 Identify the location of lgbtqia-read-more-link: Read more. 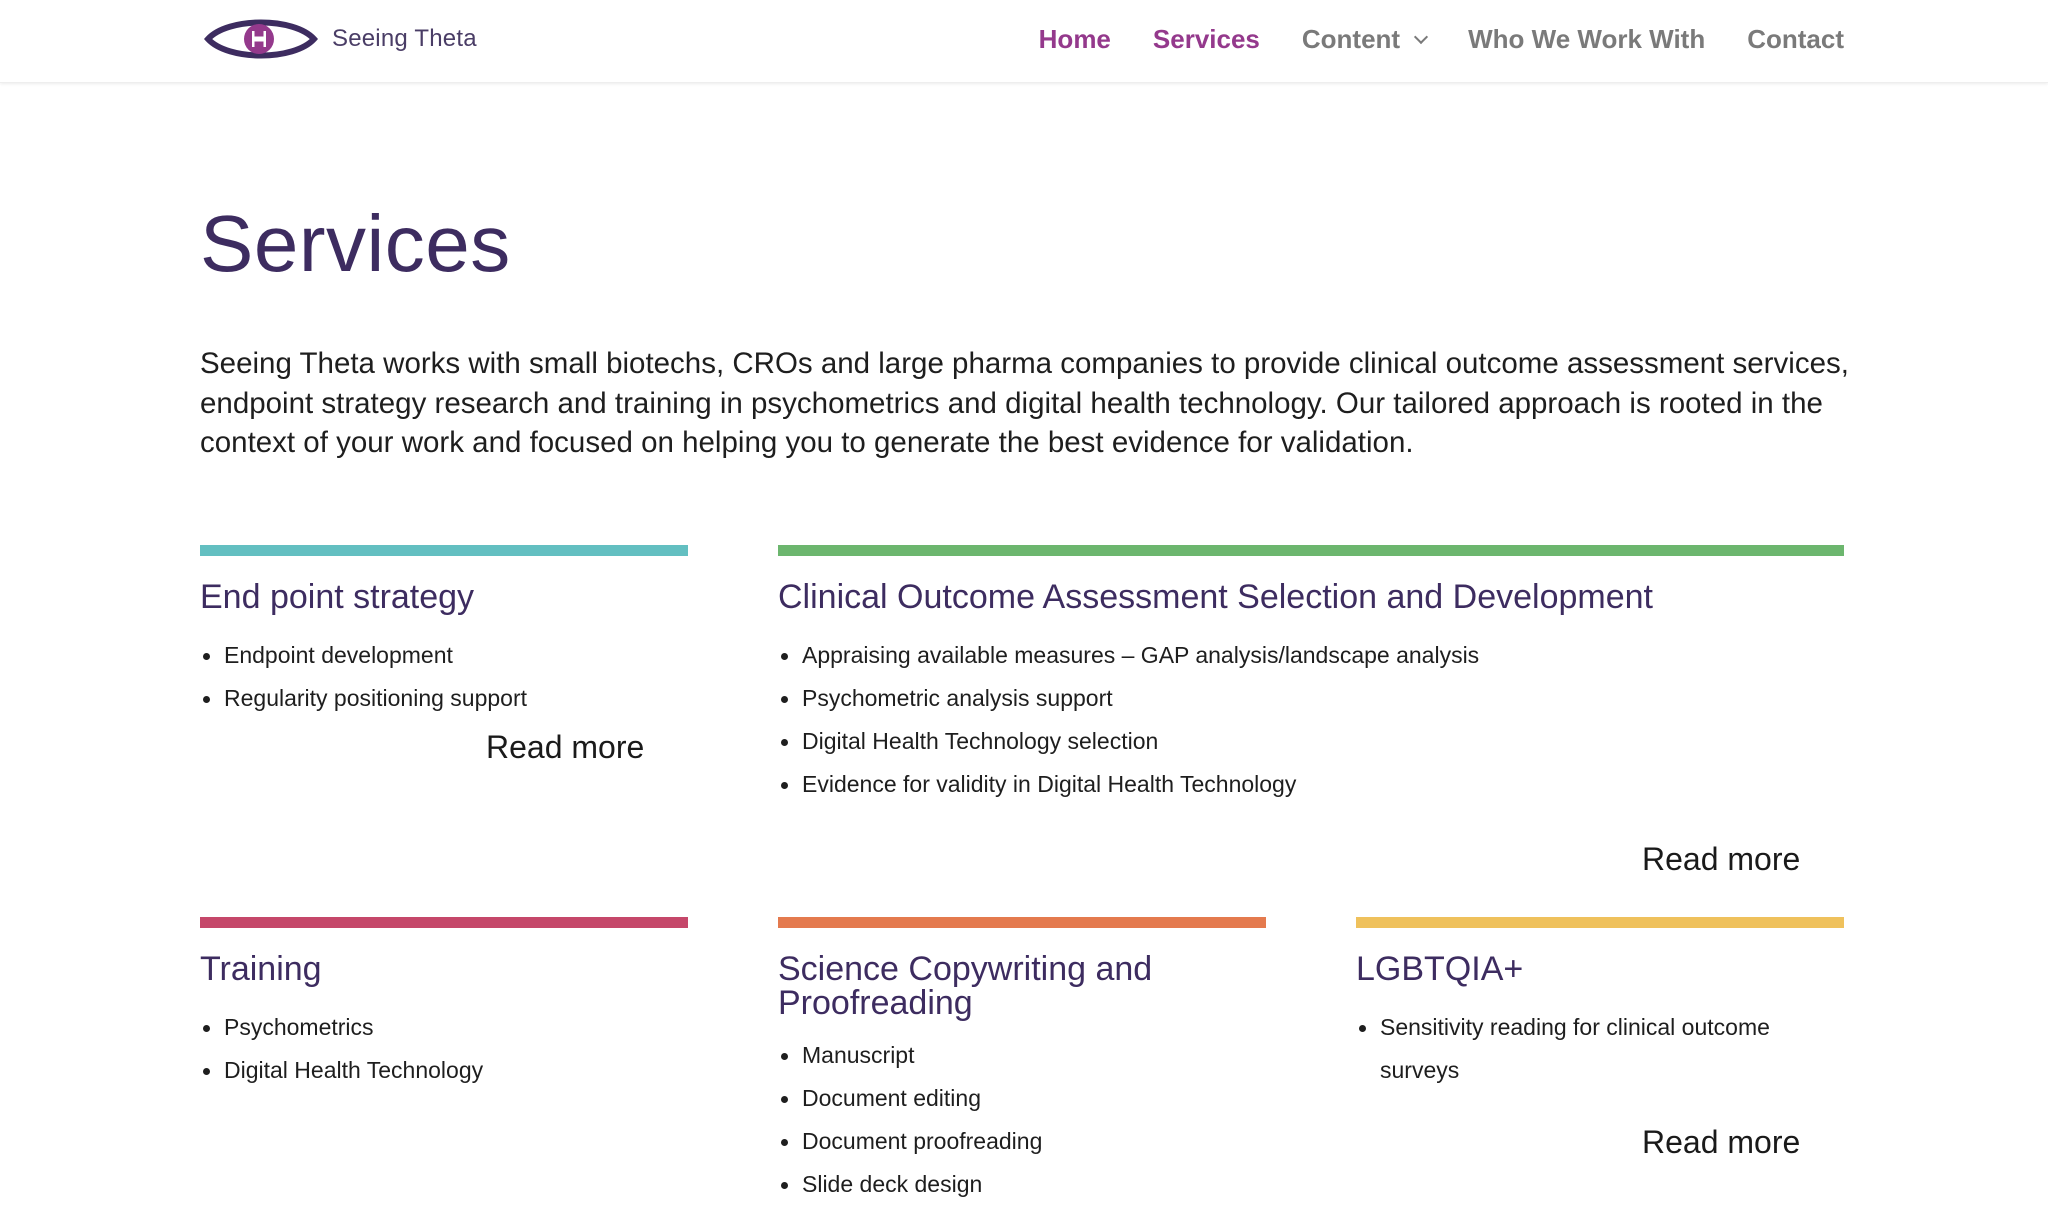
(1721, 1142).